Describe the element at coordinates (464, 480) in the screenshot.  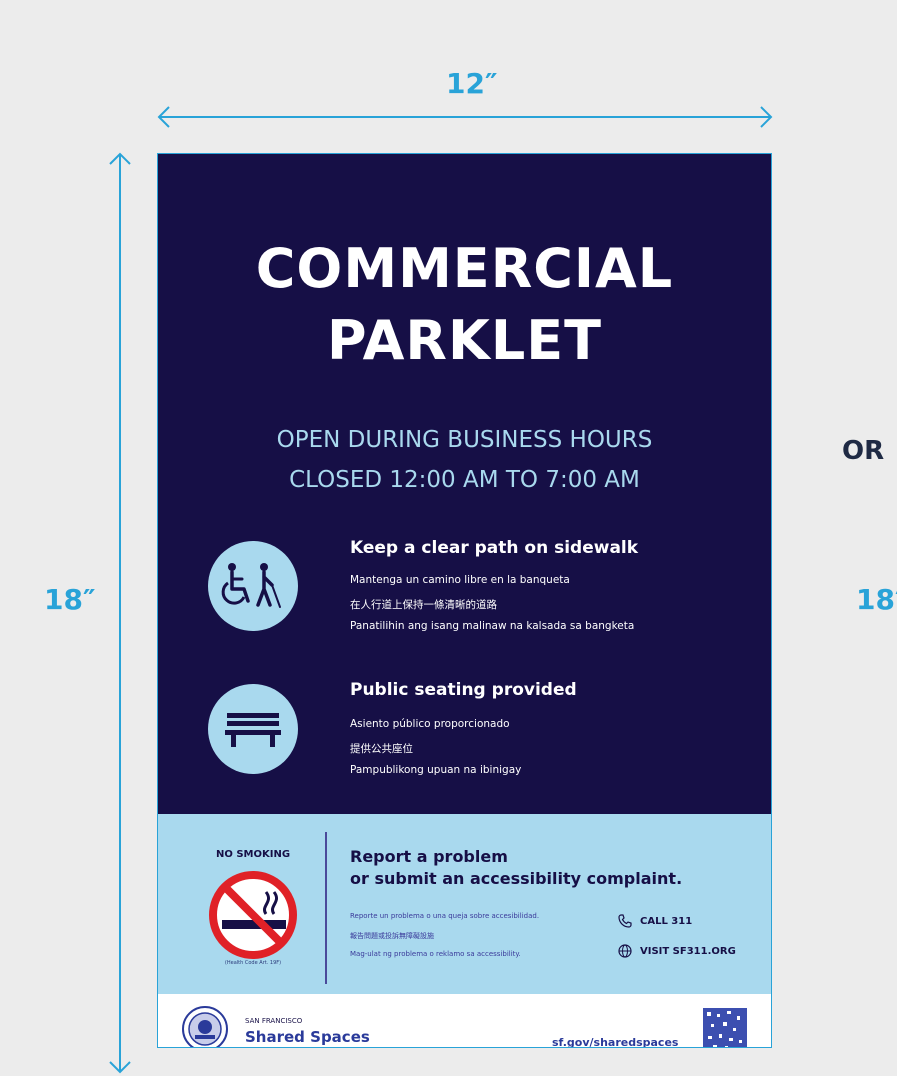
I see `hours-line2: CLOSED 12:00 AM TO 7:00 AM` at that location.